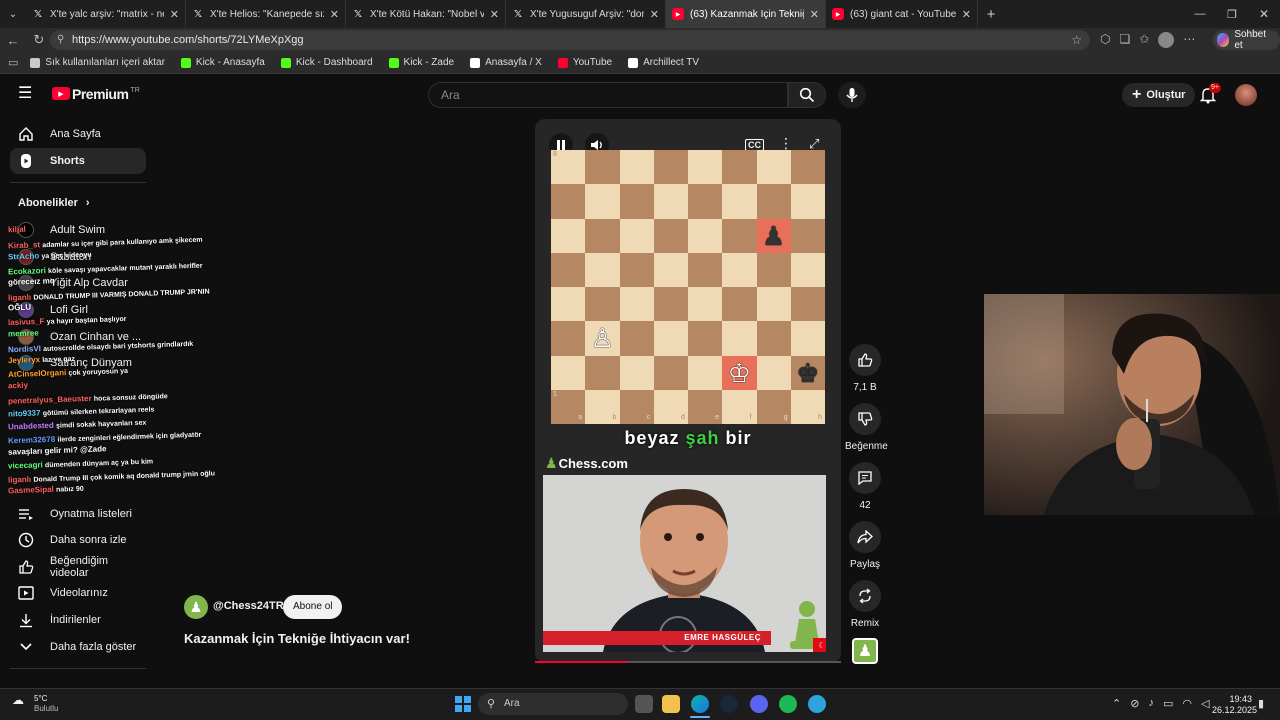 Image resolution: width=1280 pixels, height=720 pixels. What do you see at coordinates (313, 607) in the screenshot?
I see `subscribe-button: Abone ol` at bounding box center [313, 607].